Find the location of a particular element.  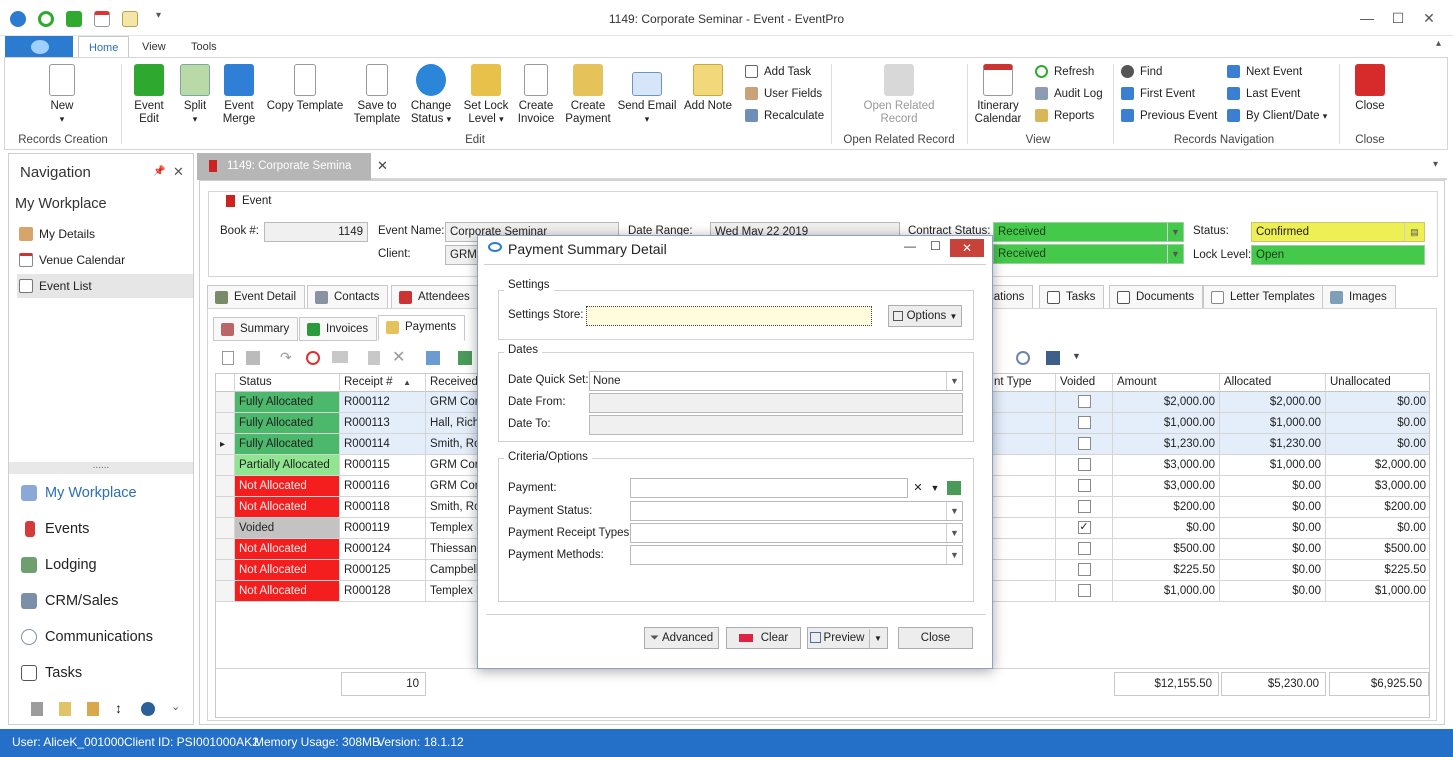

cell-voided: ✓ is located at coordinates (1084, 528).